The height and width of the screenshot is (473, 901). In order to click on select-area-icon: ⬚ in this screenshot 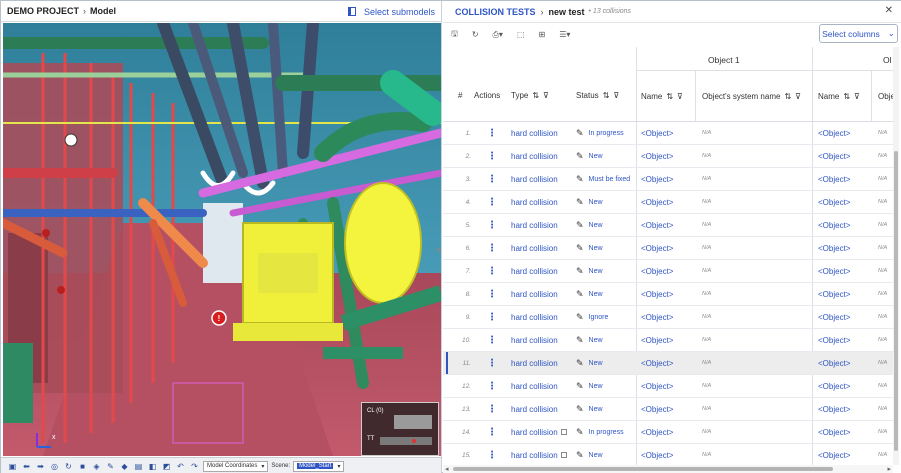, I will do `click(521, 34)`.